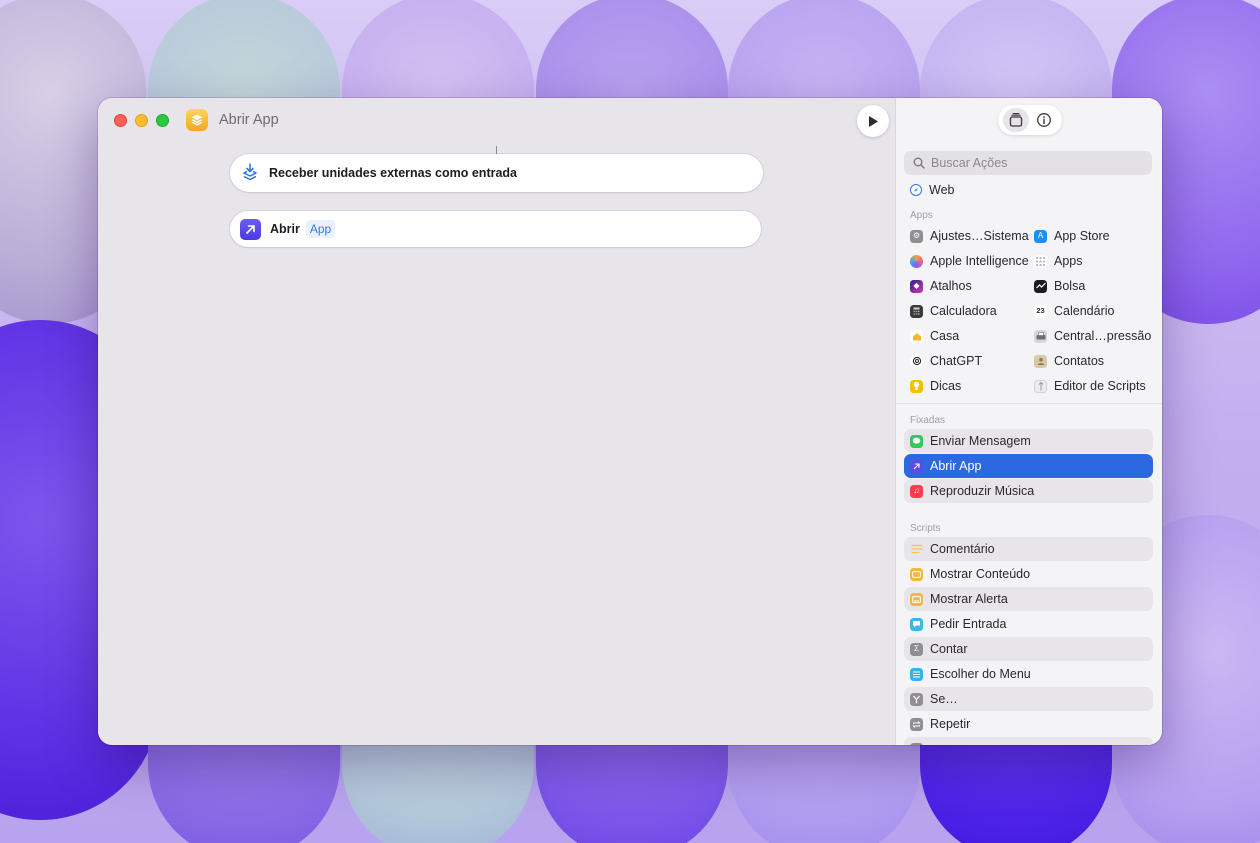 The image size is (1260, 843). I want to click on app-item: ⚙ Ajustes…Sistema, so click(969, 236).